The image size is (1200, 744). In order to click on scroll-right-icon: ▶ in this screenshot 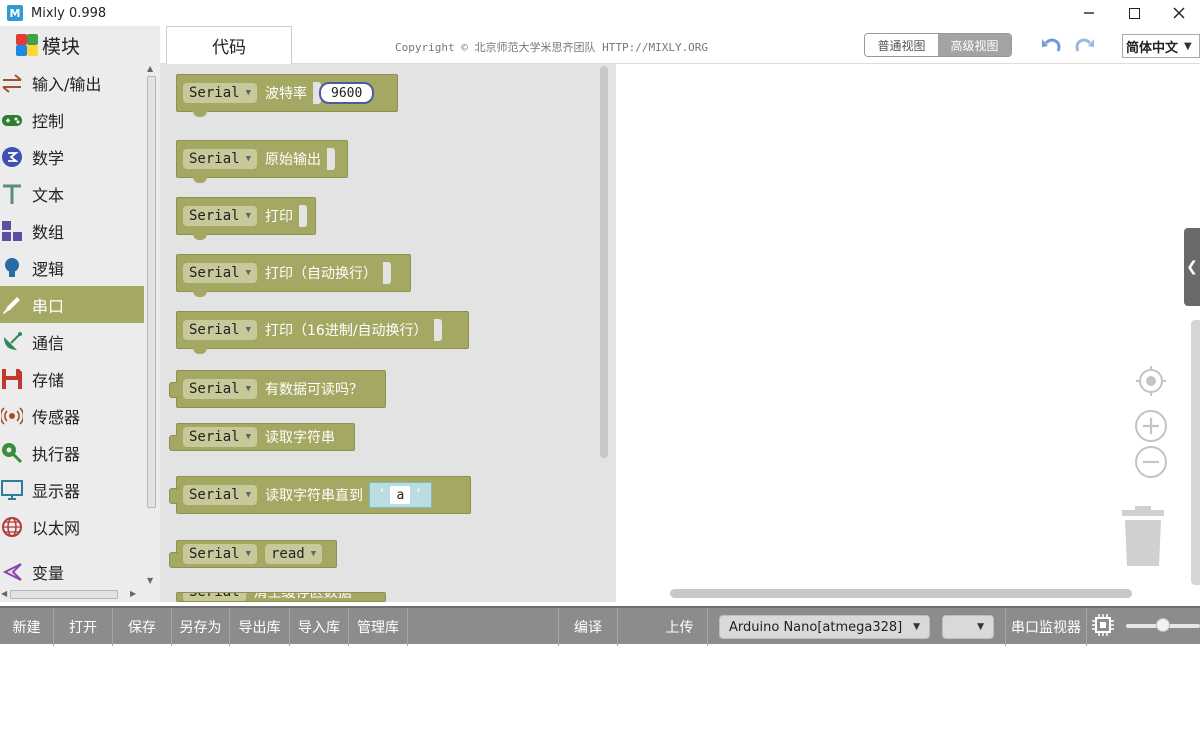, I will do `click(133, 593)`.